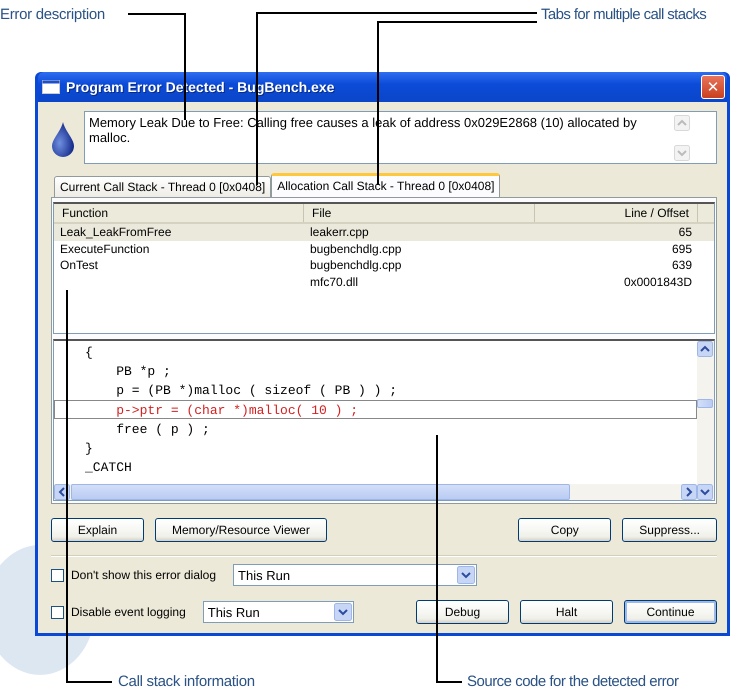 This screenshot has height=692, width=743. Describe the element at coordinates (566, 612) in the screenshot. I see `dialog-button: Halt` at that location.